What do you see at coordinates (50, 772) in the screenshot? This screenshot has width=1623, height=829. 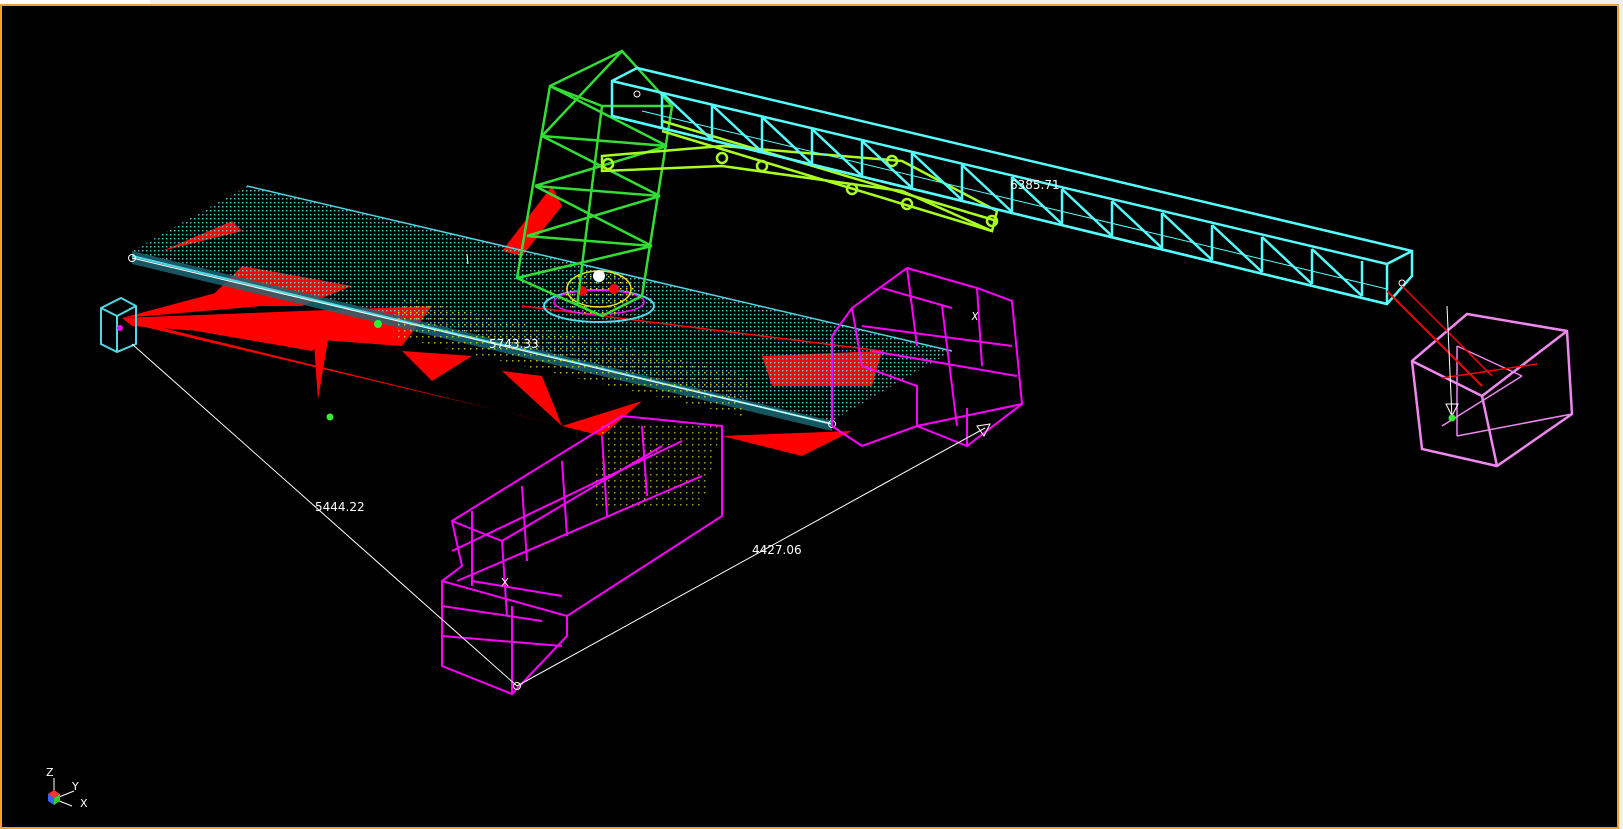 I see `triad-z-label: Z` at bounding box center [50, 772].